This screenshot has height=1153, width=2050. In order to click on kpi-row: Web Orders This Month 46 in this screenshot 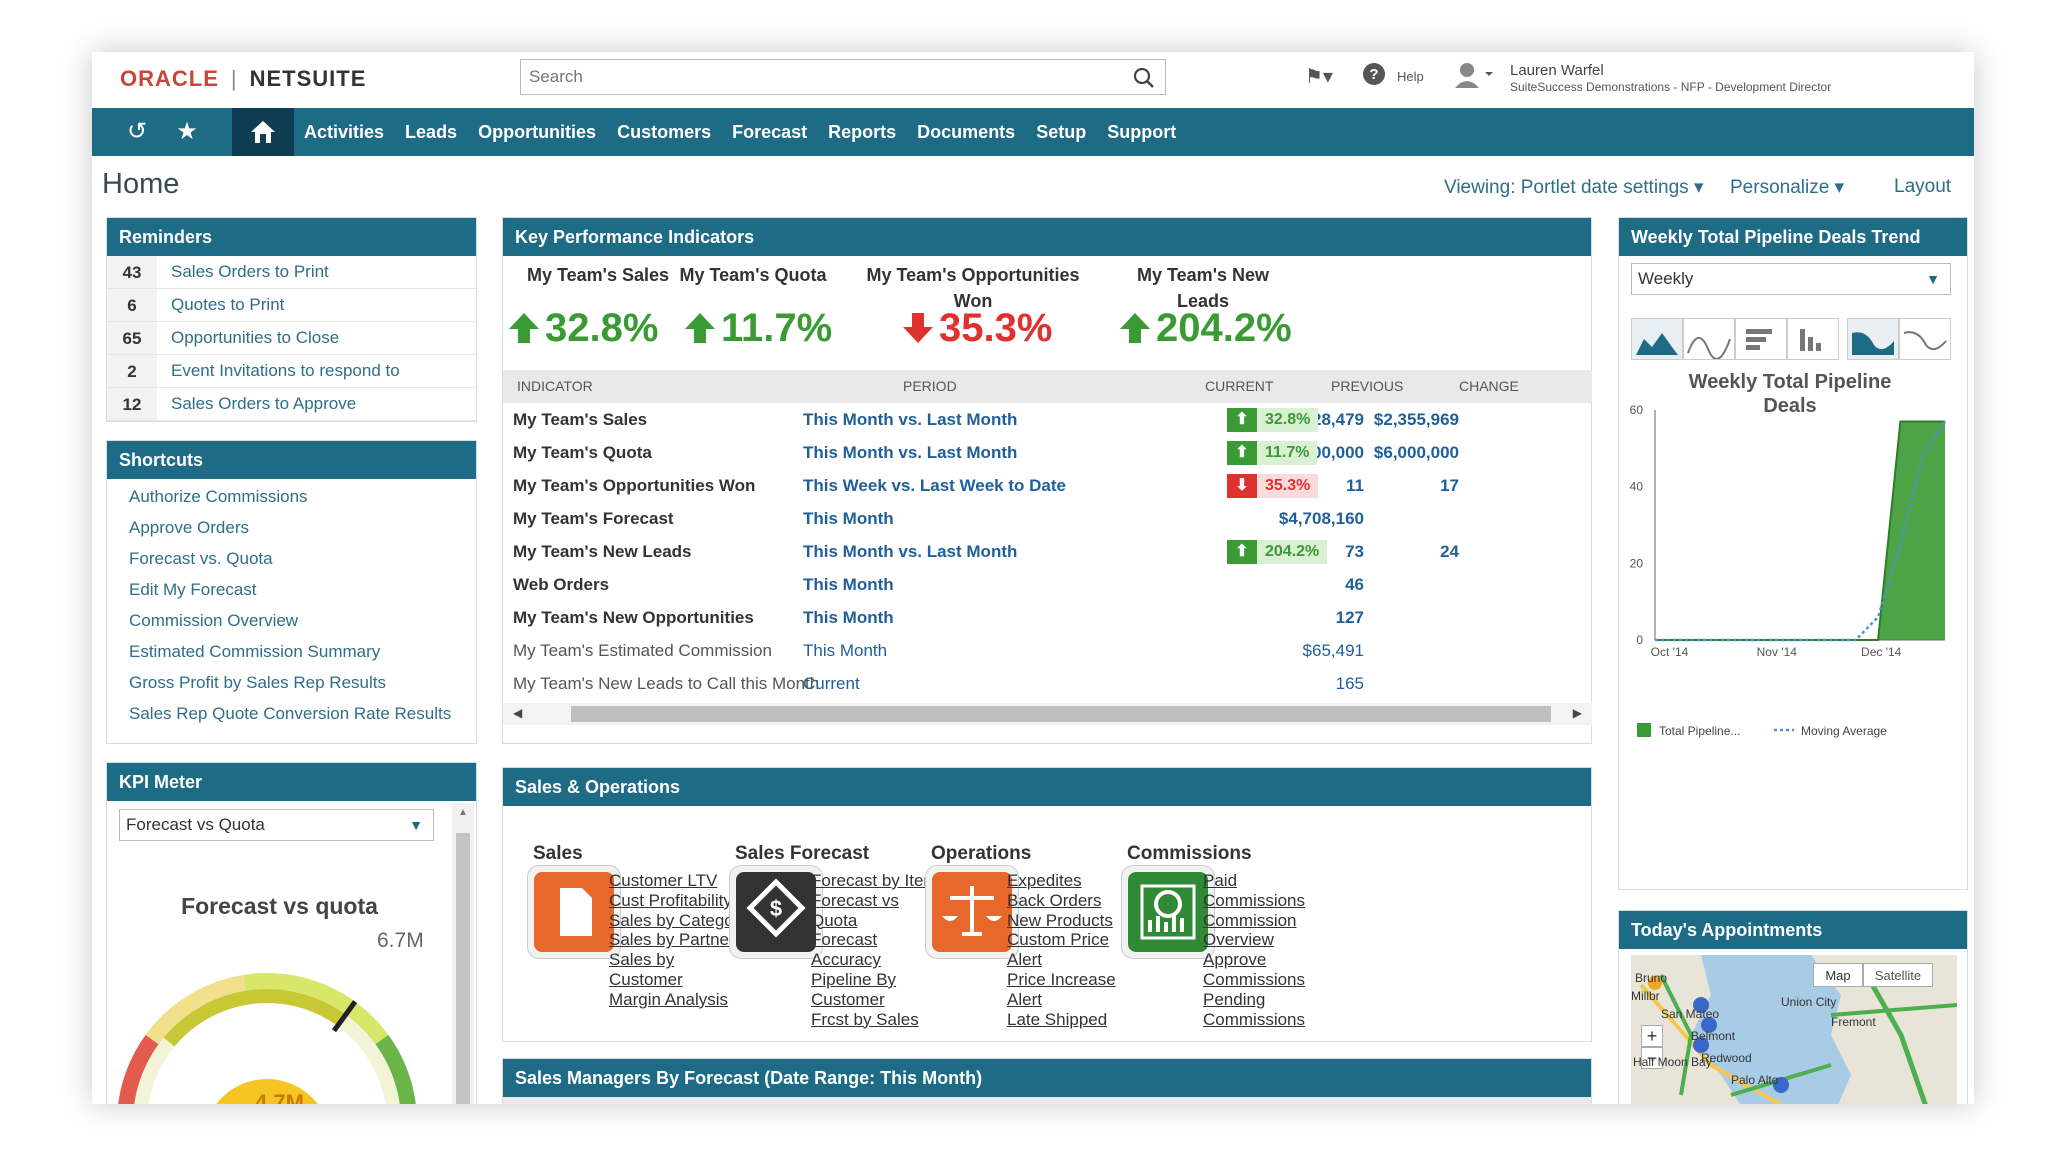, I will do `click(1047, 584)`.